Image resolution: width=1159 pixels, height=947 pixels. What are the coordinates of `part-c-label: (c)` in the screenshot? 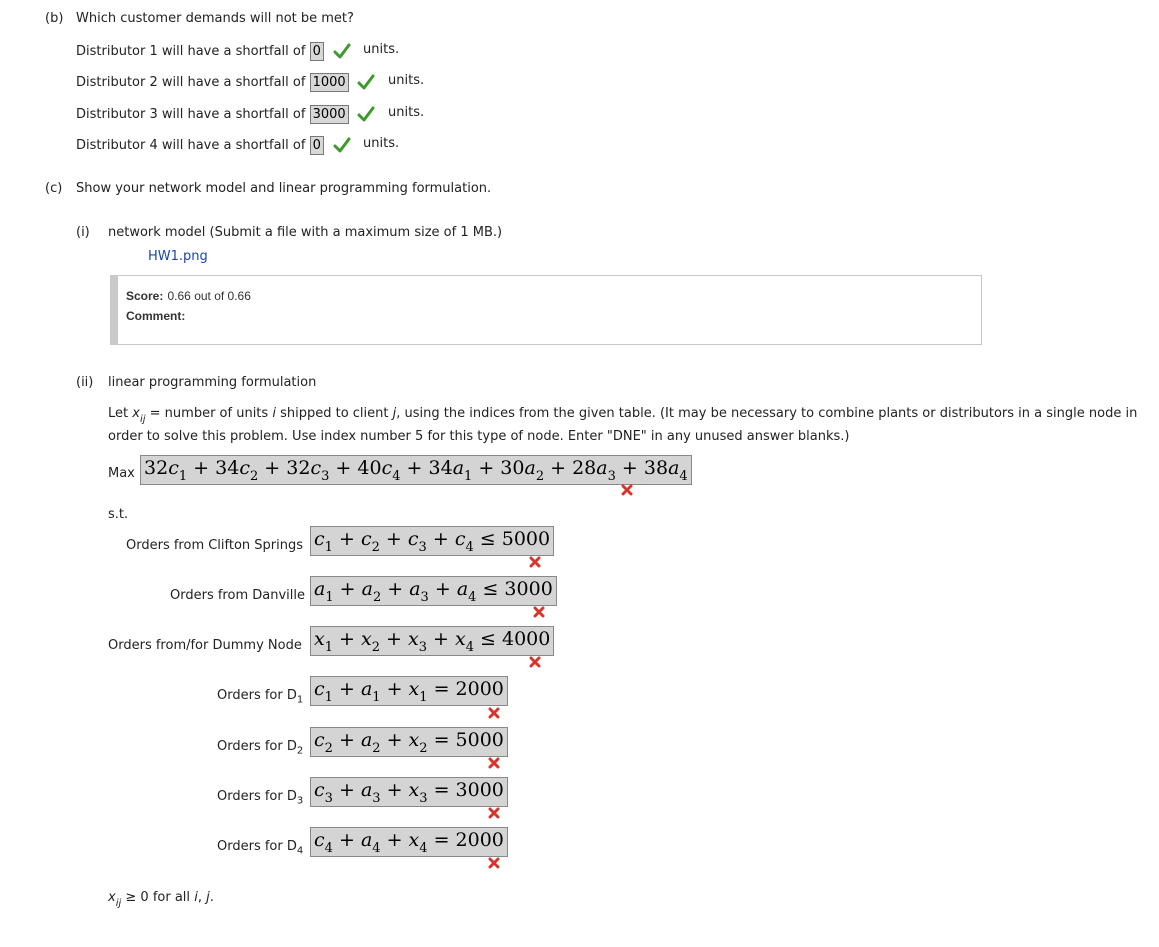 It's located at (54, 188).